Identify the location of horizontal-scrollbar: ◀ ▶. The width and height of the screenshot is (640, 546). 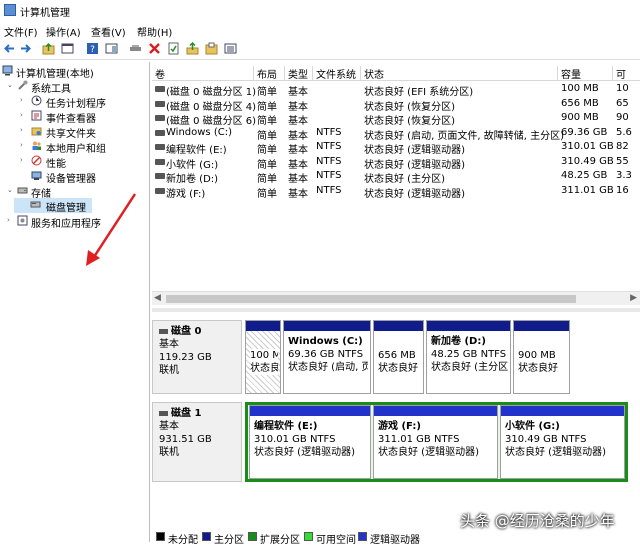
(396, 298).